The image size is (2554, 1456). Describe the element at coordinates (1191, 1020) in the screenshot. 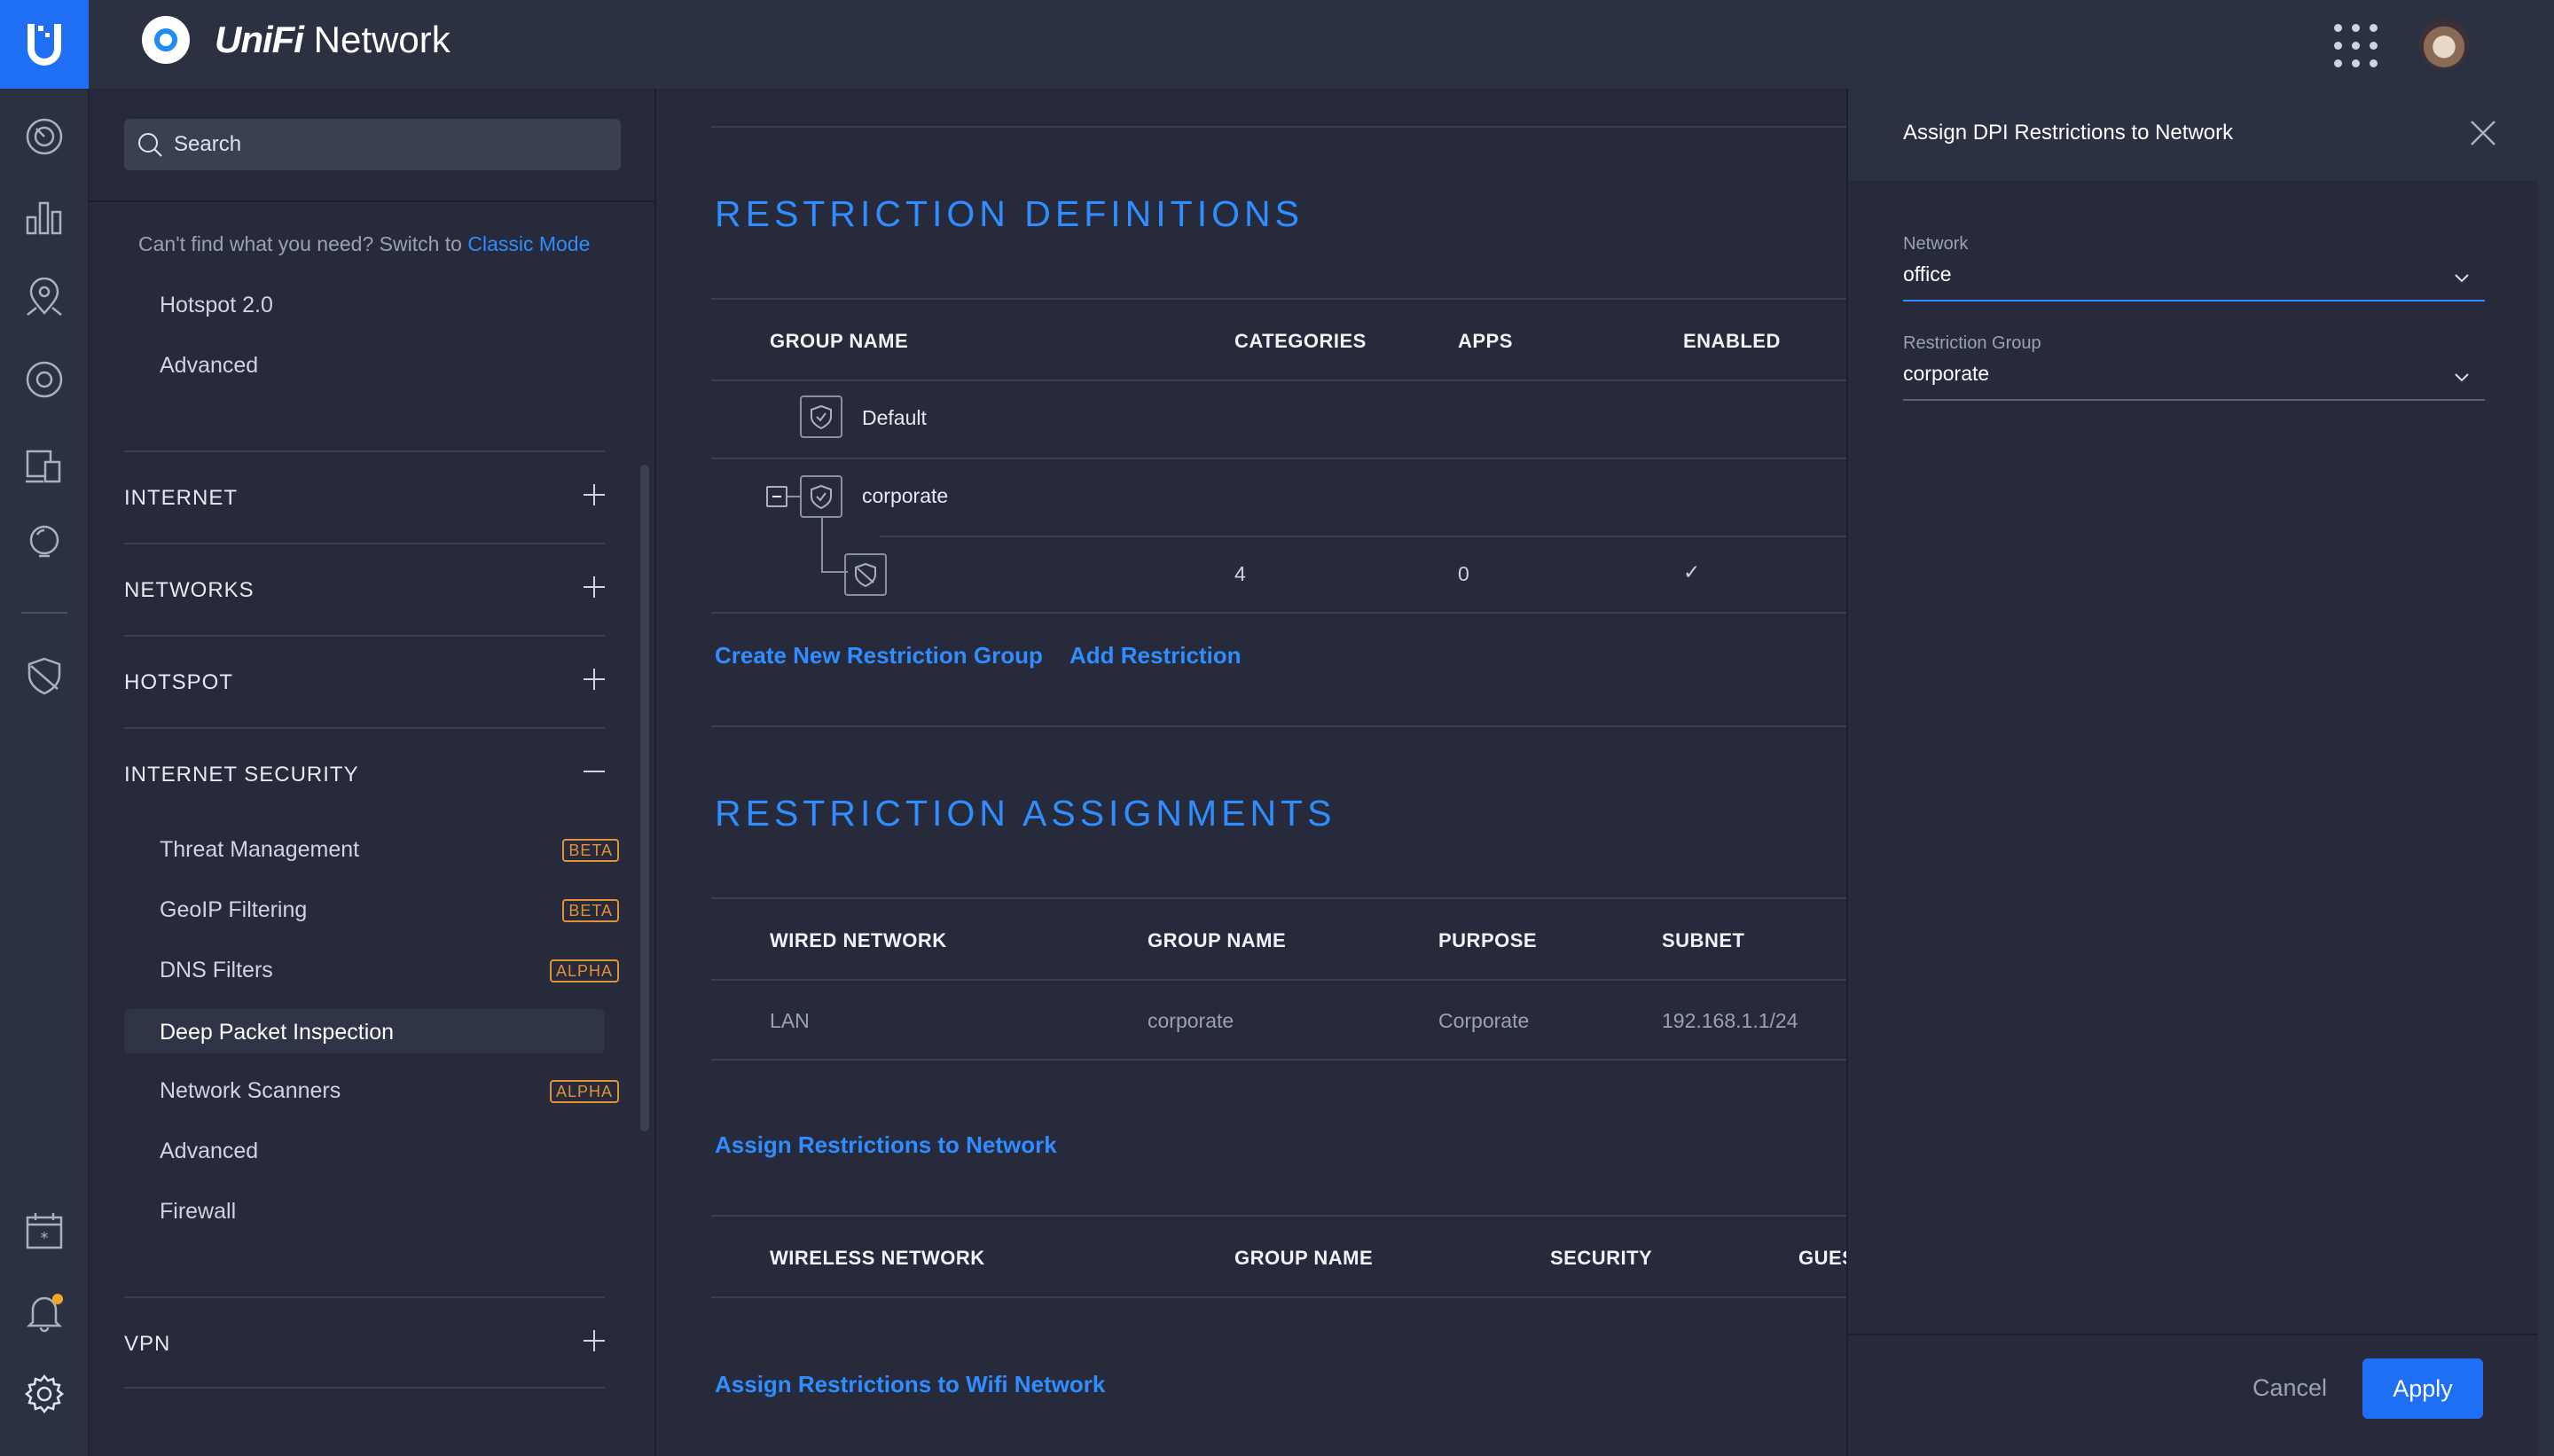

I see `group-name-cell: corporate` at that location.